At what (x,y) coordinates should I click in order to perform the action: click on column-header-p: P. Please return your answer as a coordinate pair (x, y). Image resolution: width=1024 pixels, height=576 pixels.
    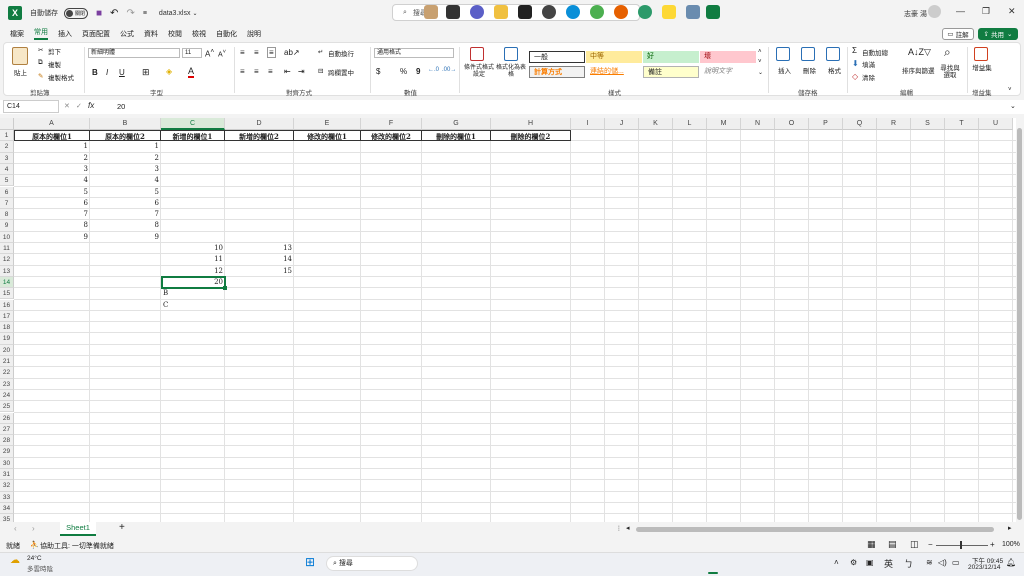
    Looking at the image, I should click on (826, 124).